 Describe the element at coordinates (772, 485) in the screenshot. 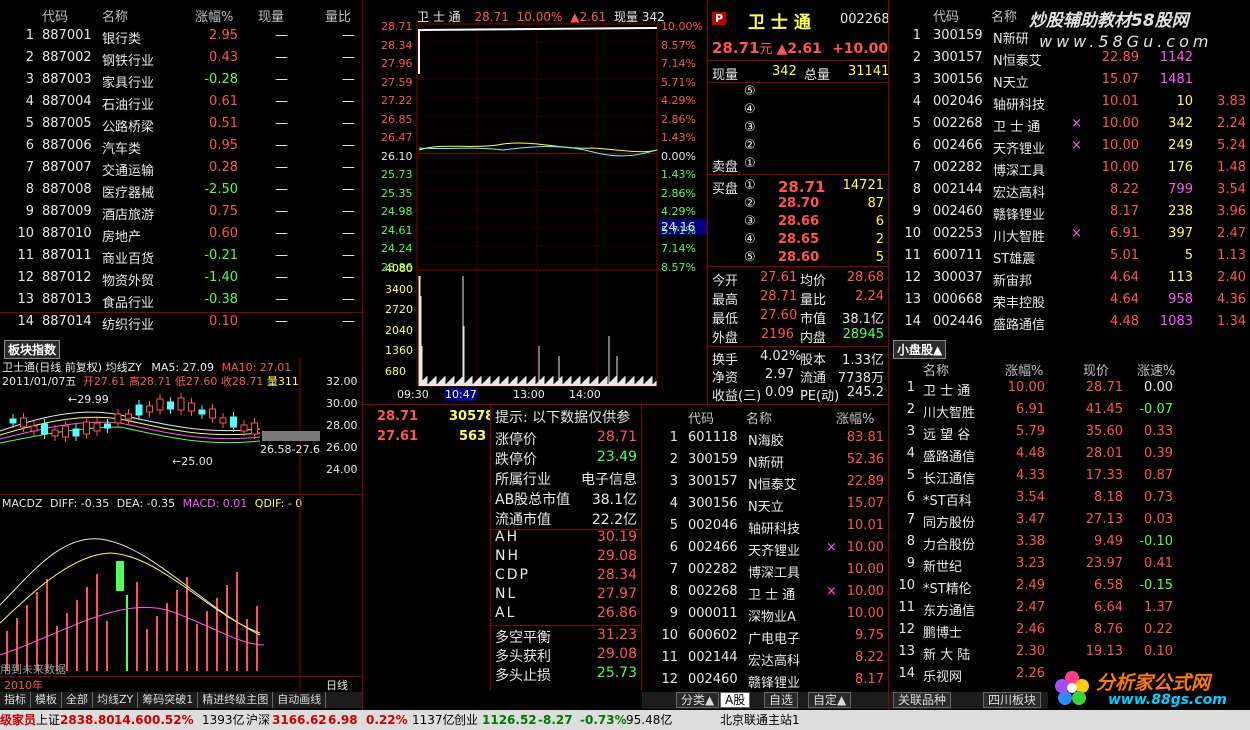

I see `stock-name: N恒泰艾` at that location.